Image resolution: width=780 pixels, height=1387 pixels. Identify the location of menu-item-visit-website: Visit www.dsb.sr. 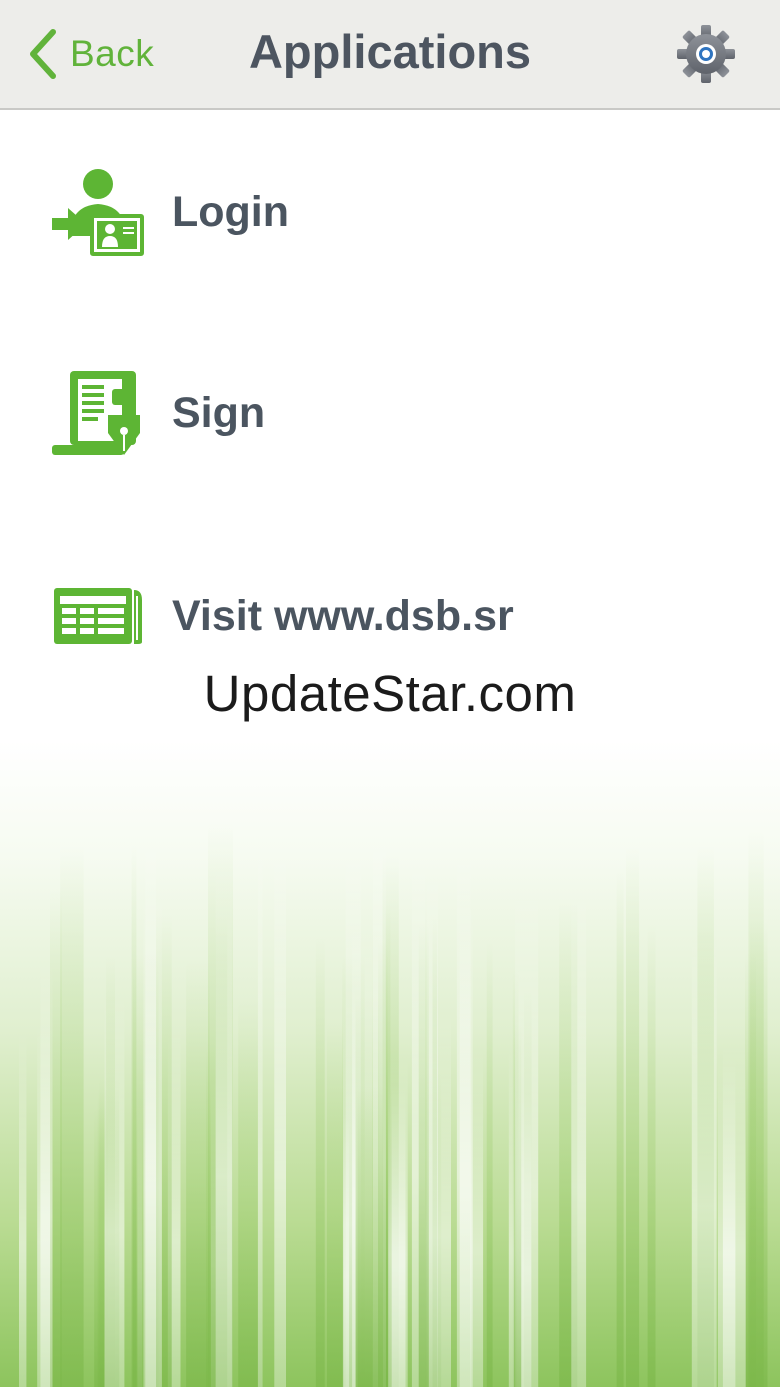
(390, 616).